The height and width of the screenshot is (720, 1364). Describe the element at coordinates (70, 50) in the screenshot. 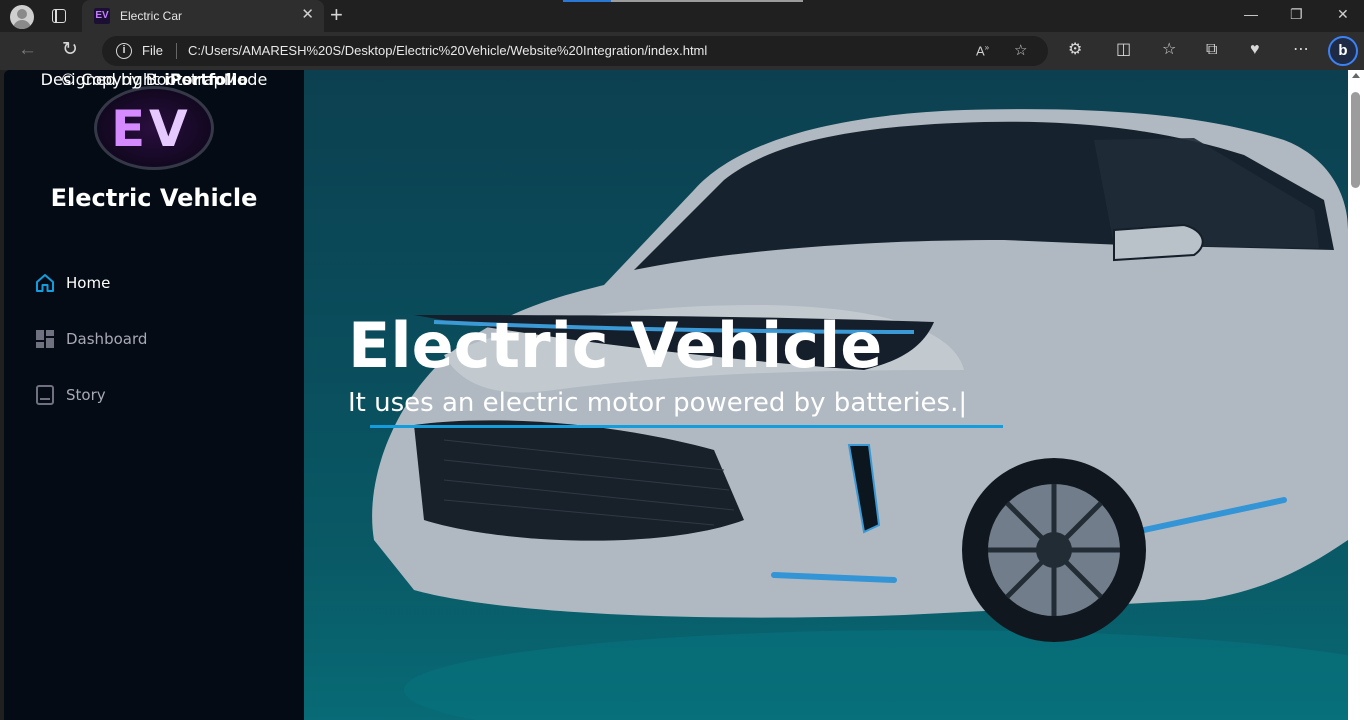

I see `refresh-icon: ↻` at that location.